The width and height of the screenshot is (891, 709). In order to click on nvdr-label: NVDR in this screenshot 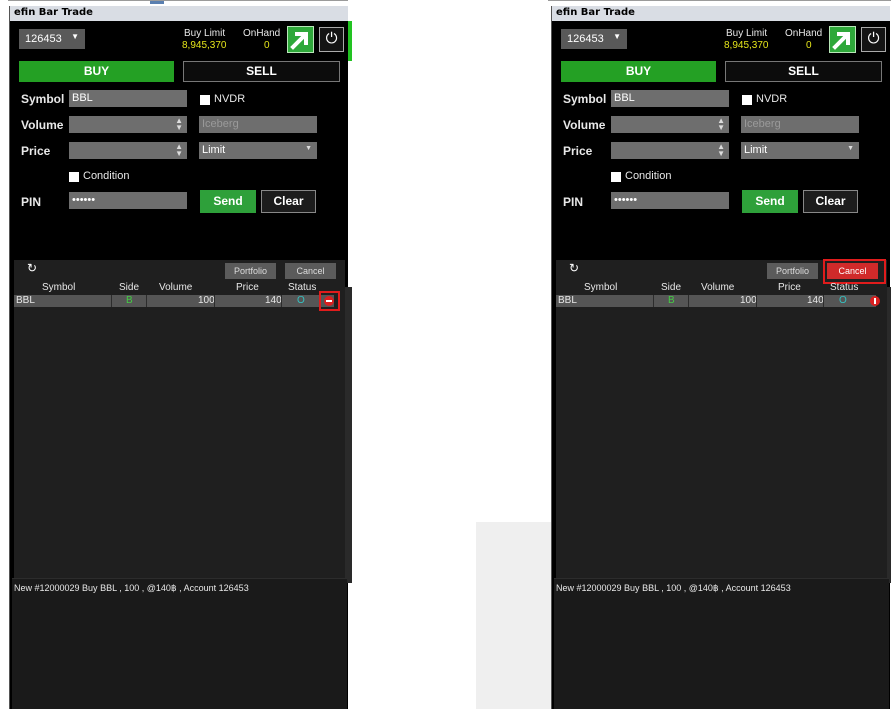, I will do `click(230, 99)`.